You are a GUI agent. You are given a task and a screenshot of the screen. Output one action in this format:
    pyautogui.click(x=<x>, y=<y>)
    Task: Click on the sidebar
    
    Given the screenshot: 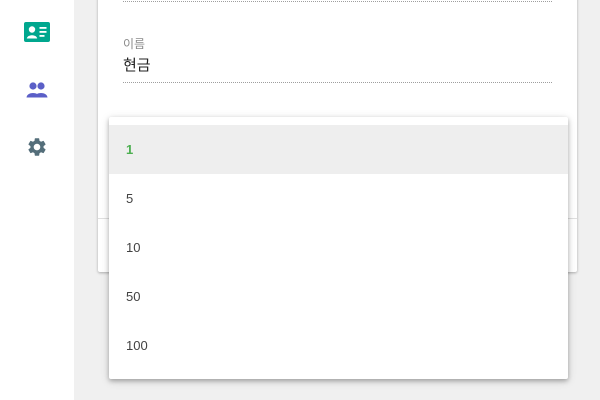 What is the action you would take?
    pyautogui.click(x=37, y=200)
    